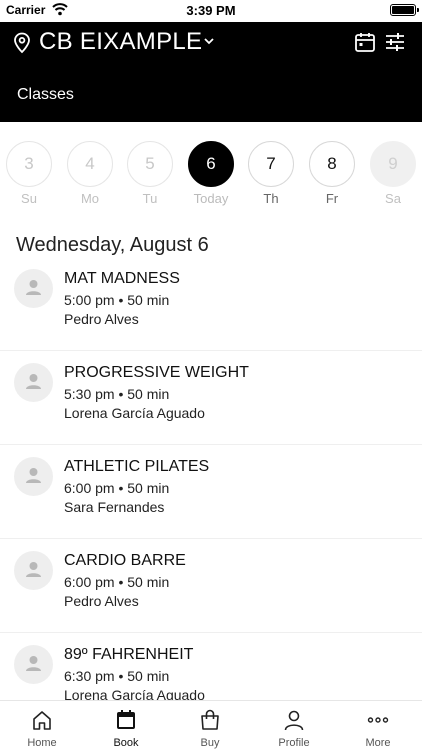 This screenshot has height=750, width=422. Describe the element at coordinates (120, 42) in the screenshot. I see `location-selector: CB EIXAMPLE` at that location.